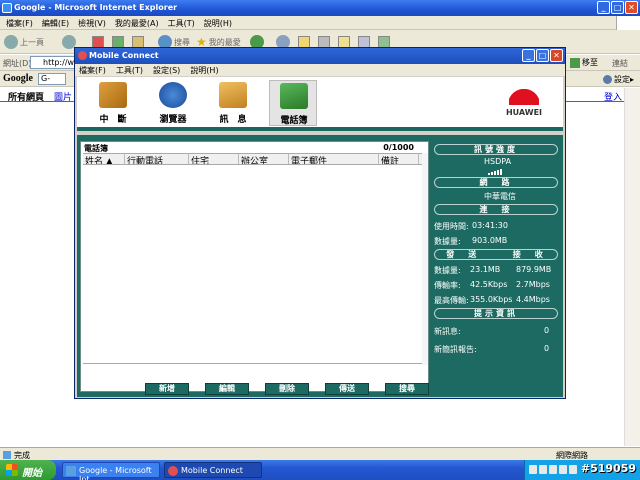 The width and height of the screenshot is (640, 480). What do you see at coordinates (166, 70) in the screenshot?
I see `mc-menu-settings: 設定(S)` at bounding box center [166, 70].